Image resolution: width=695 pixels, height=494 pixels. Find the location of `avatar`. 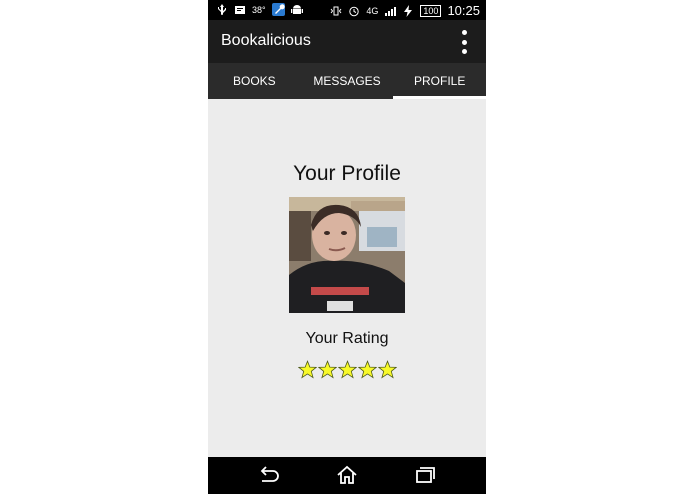

avatar is located at coordinates (347, 255).